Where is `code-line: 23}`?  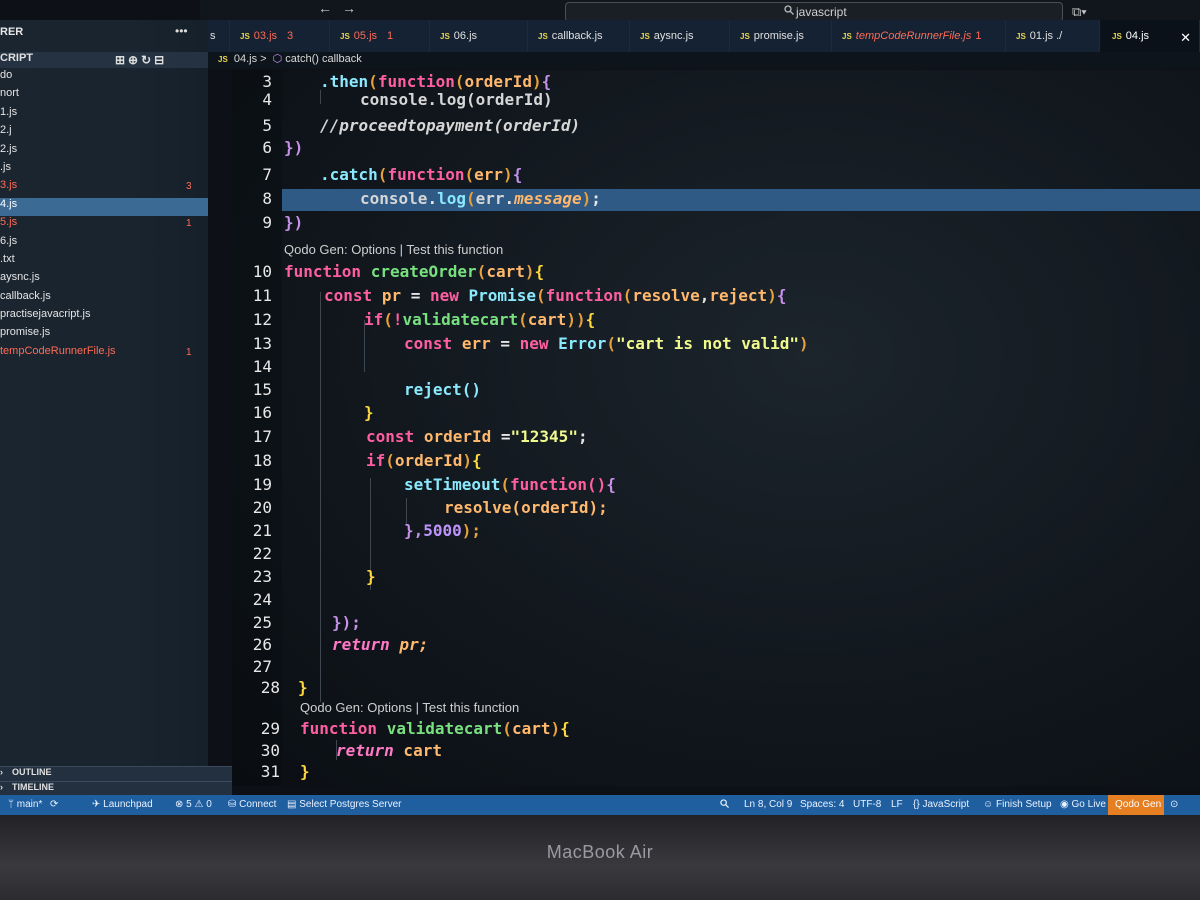
code-line: 23} is located at coordinates (314, 576).